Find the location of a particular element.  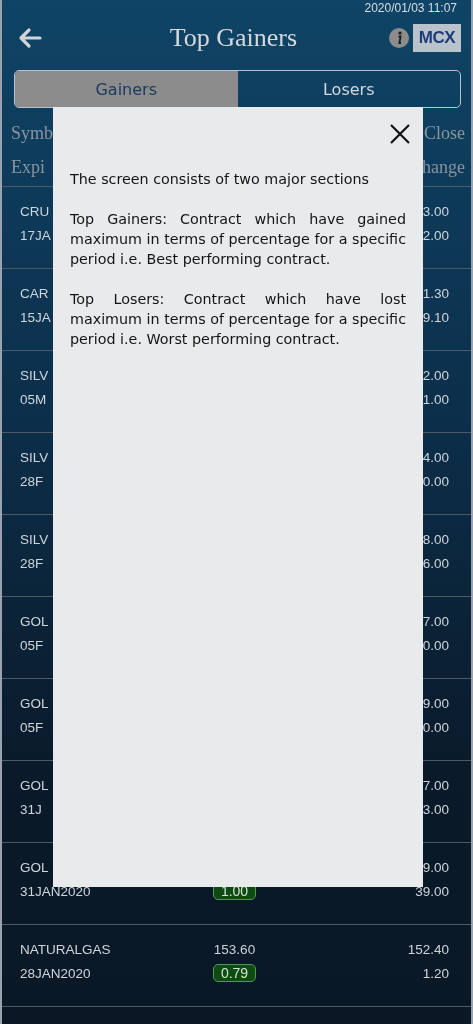

close-cell: 2.00 is located at coordinates (435, 375).